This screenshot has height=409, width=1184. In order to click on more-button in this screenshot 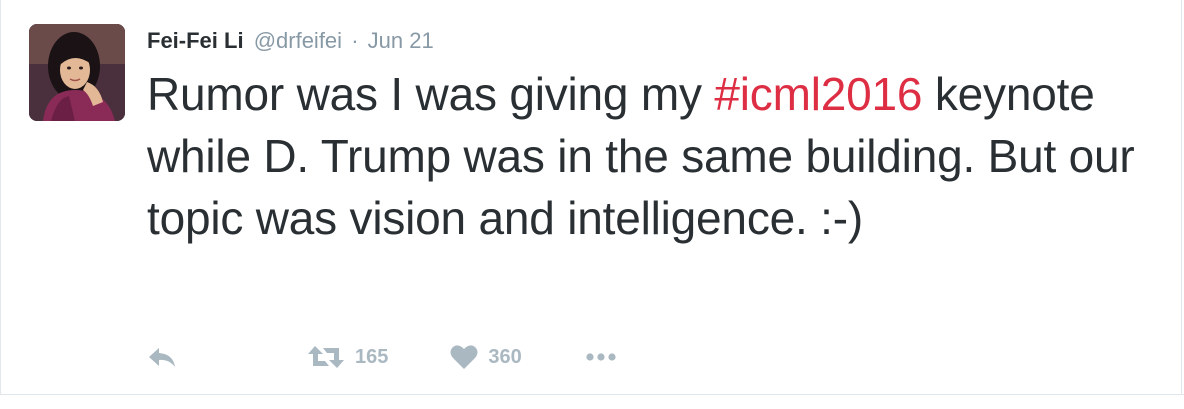, I will do `click(601, 357)`.